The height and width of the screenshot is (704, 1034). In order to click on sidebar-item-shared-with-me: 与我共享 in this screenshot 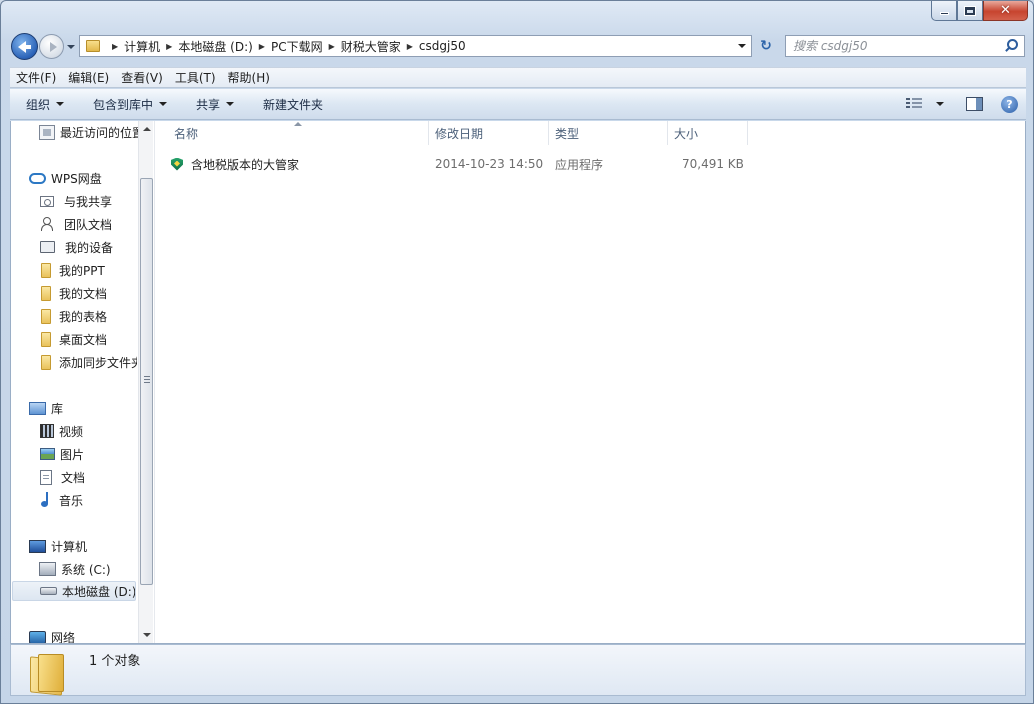, I will do `click(96, 201)`.